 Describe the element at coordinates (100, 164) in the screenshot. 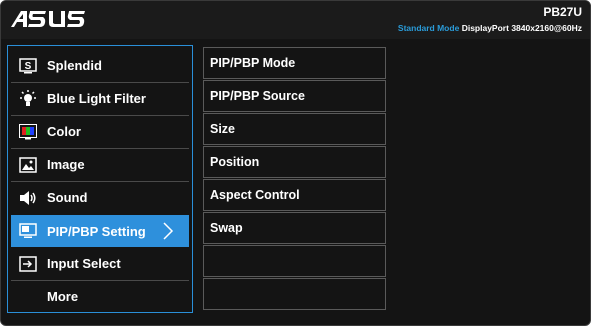

I see `menu-item-image: Image` at that location.